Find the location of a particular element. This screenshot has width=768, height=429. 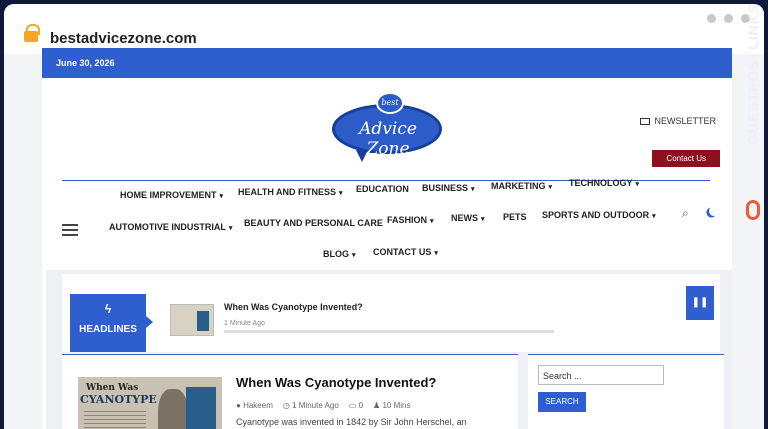

nav-news: NEWS ▾ is located at coordinates (468, 218).